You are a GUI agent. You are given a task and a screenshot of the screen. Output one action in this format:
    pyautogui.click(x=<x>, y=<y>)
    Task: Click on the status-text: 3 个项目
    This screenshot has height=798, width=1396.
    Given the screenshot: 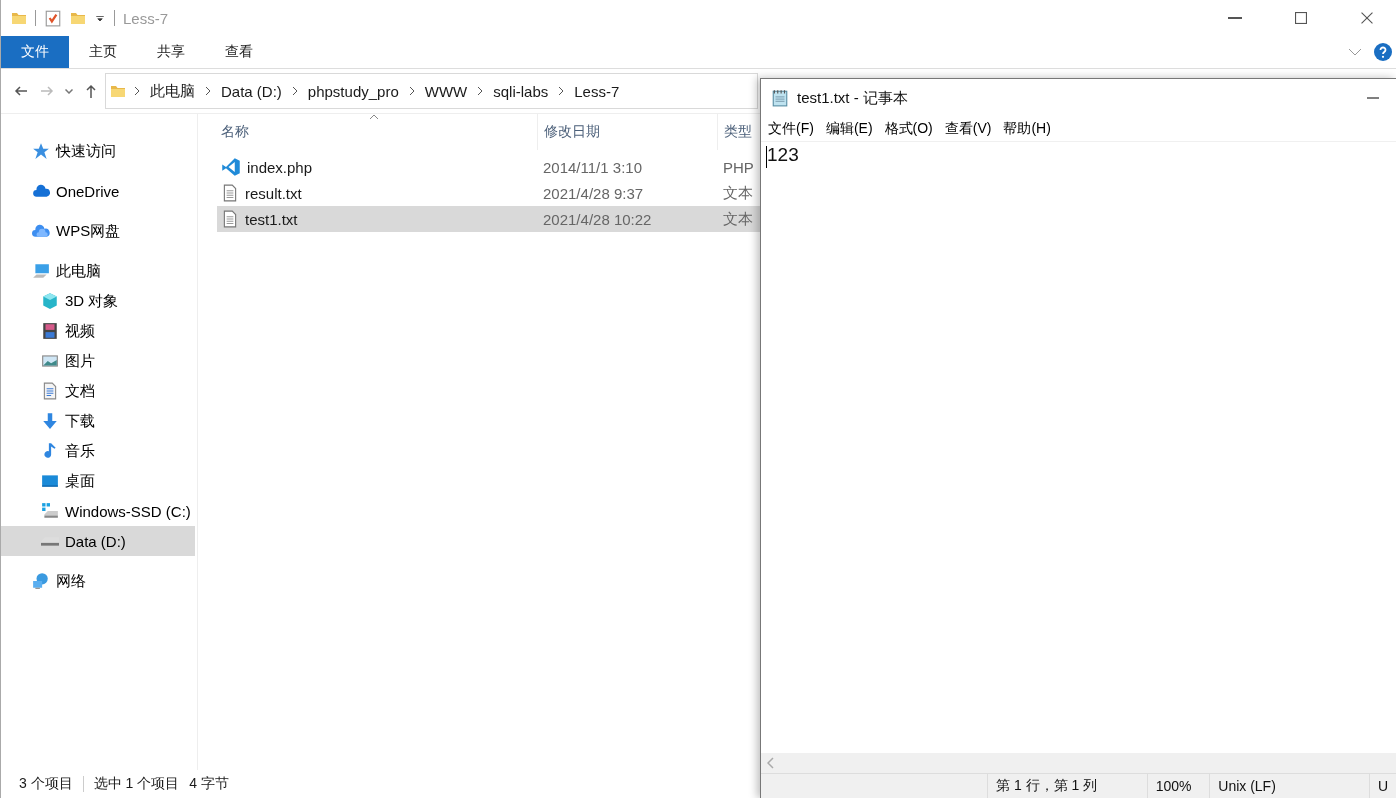 What is the action you would take?
    pyautogui.click(x=46, y=784)
    